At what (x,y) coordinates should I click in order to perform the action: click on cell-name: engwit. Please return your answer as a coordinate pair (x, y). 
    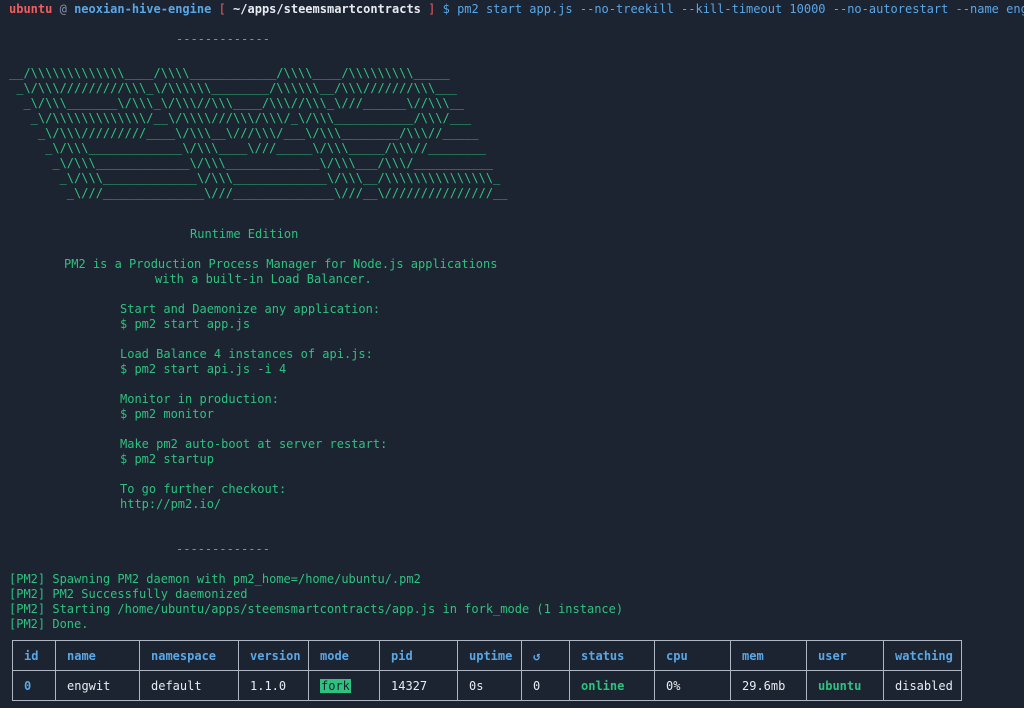
    Looking at the image, I should click on (97, 685).